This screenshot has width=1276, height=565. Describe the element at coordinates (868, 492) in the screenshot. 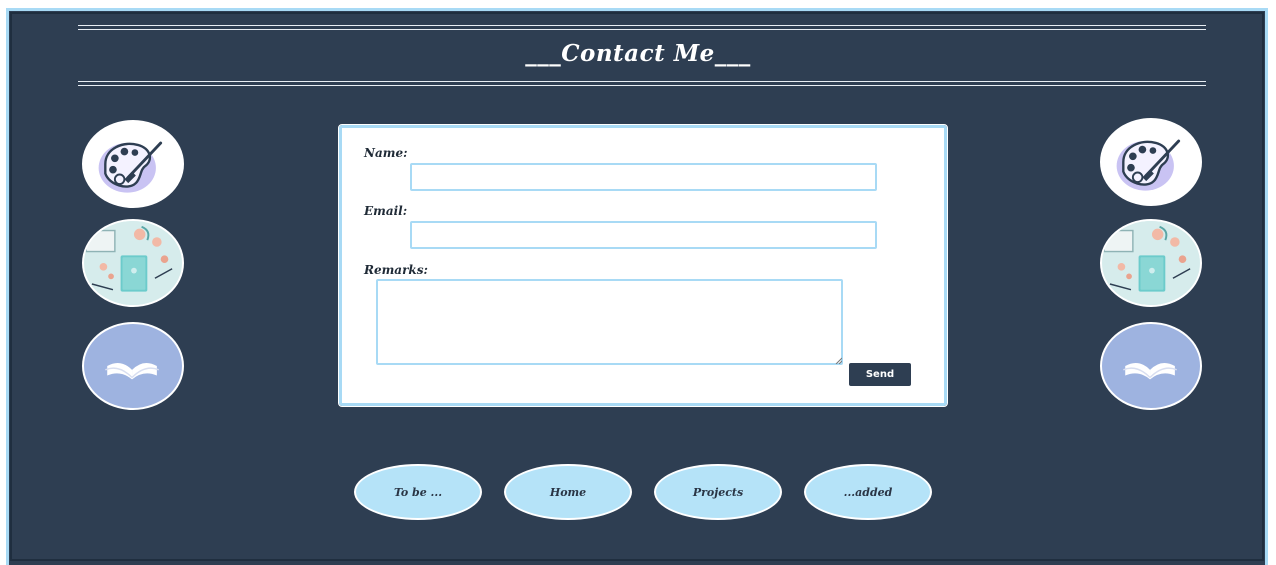

I see `nav-added-button: ...added` at that location.